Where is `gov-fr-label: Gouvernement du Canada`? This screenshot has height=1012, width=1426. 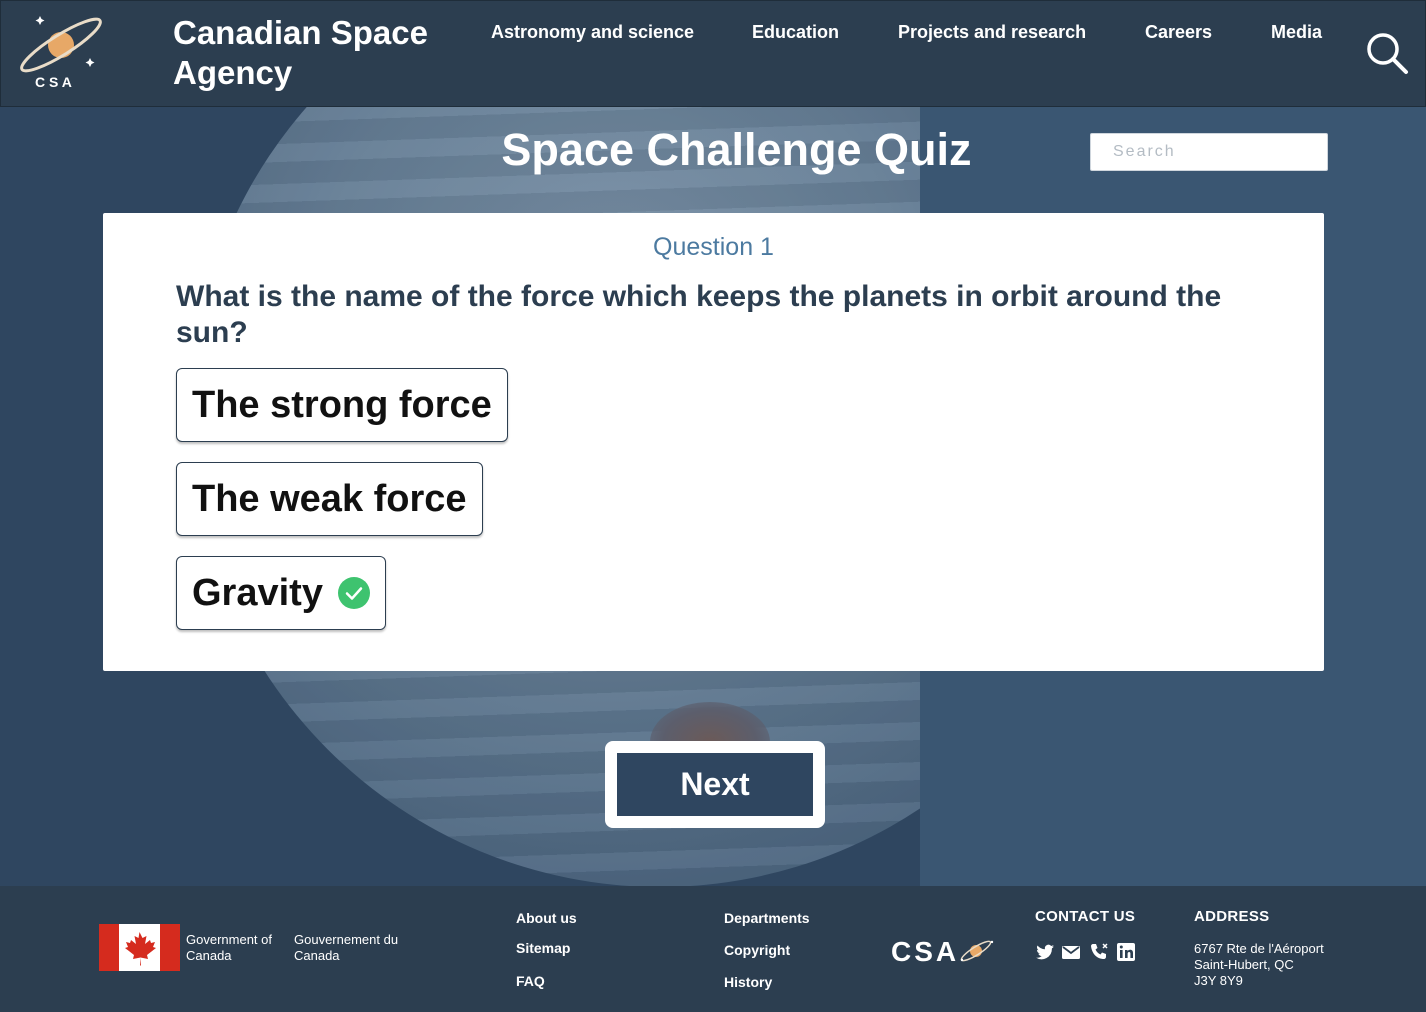 gov-fr-label: Gouvernement du Canada is located at coordinates (346, 947).